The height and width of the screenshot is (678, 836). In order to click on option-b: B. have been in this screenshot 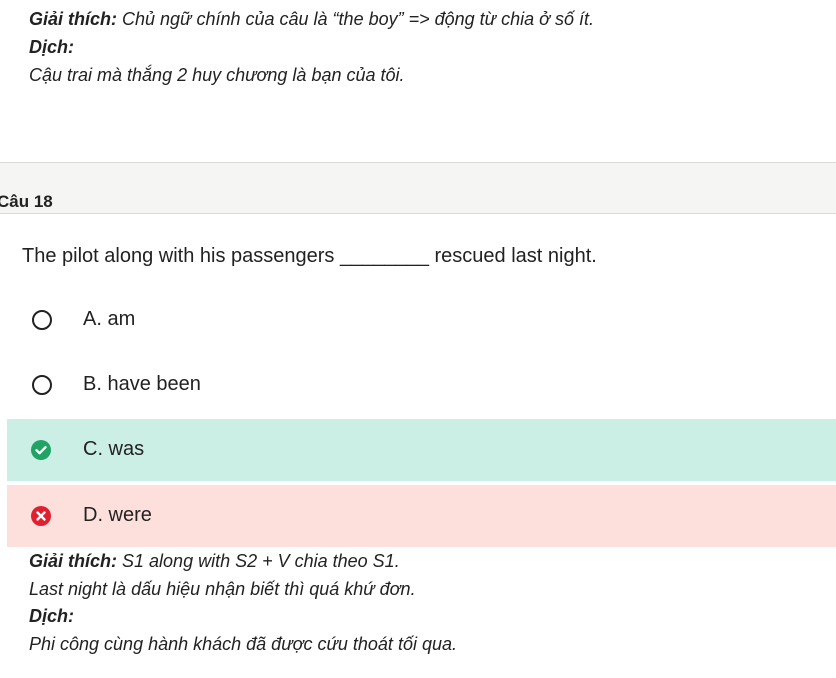, I will do `click(421, 385)`.